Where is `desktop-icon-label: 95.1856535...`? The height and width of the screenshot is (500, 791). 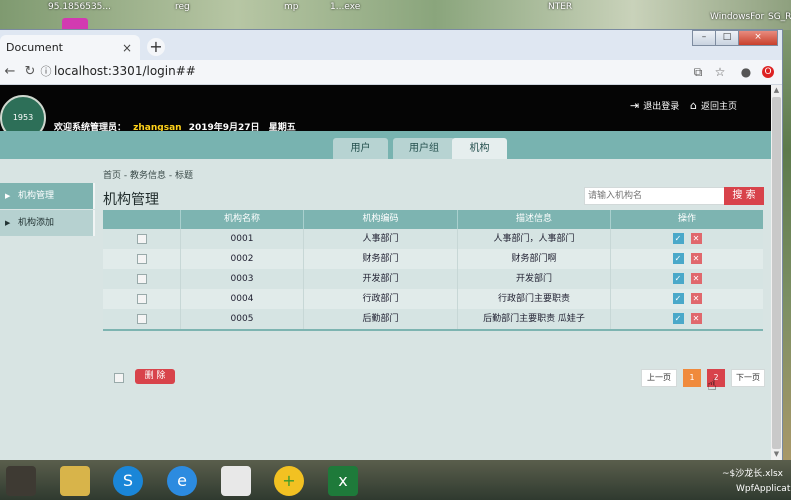
desktop-icon-label: 95.1856535... is located at coordinates (79, 7).